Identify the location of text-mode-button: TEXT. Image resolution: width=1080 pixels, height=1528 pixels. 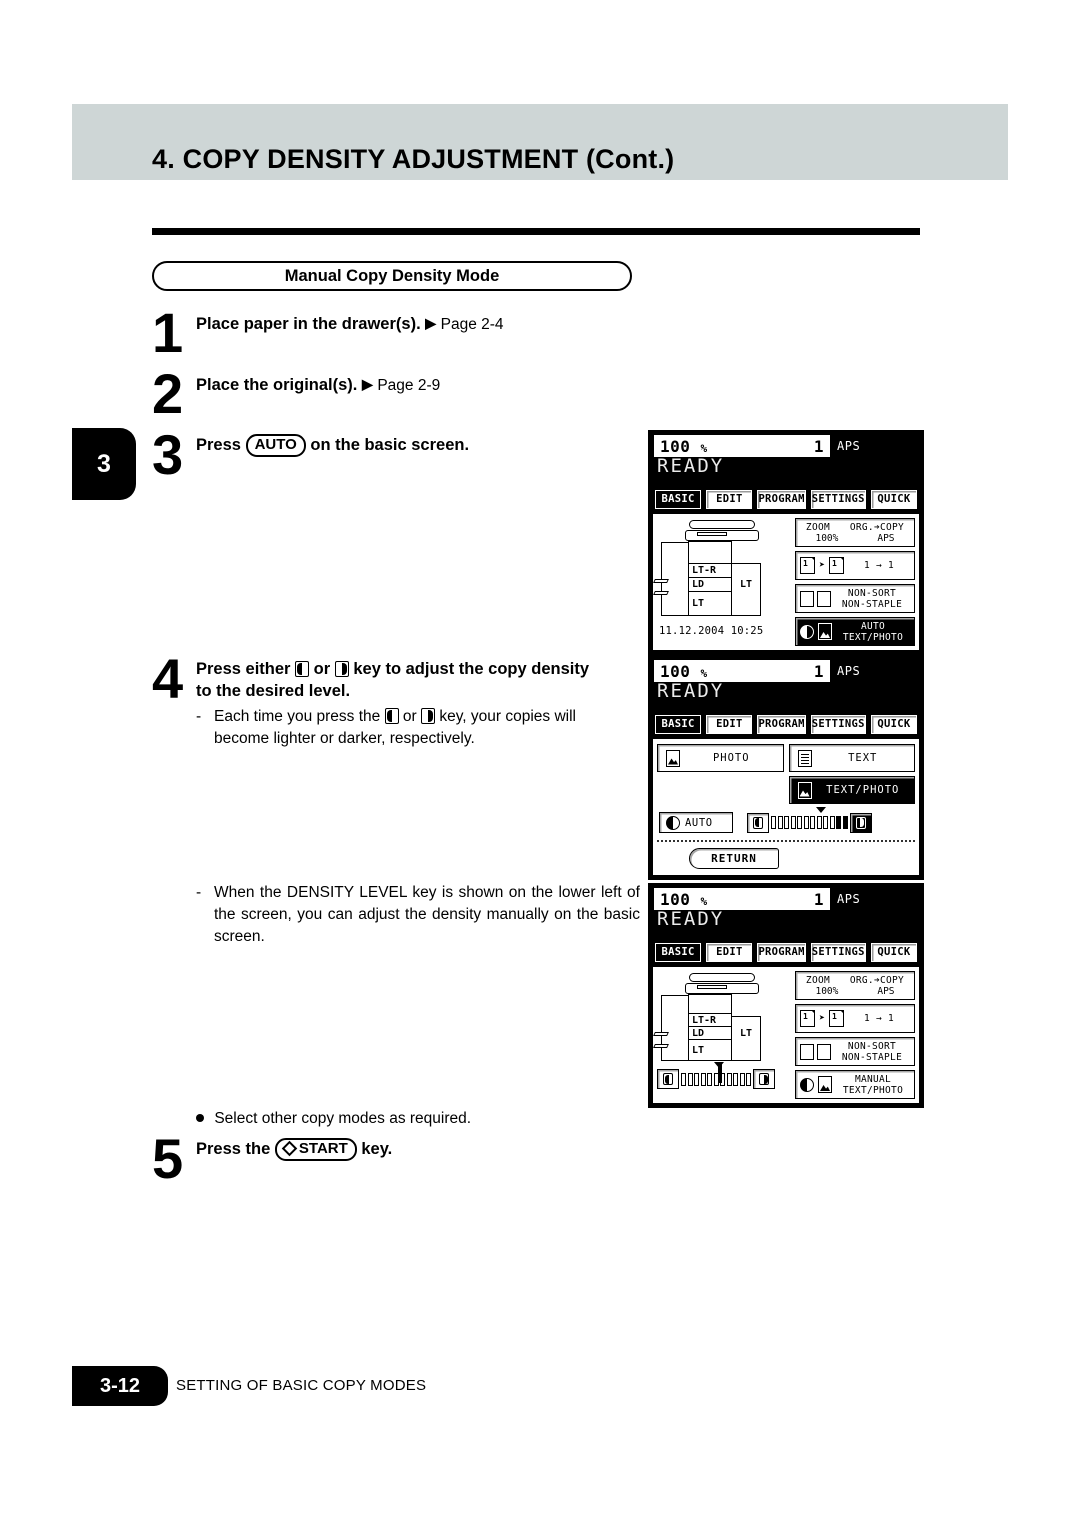
(851, 758).